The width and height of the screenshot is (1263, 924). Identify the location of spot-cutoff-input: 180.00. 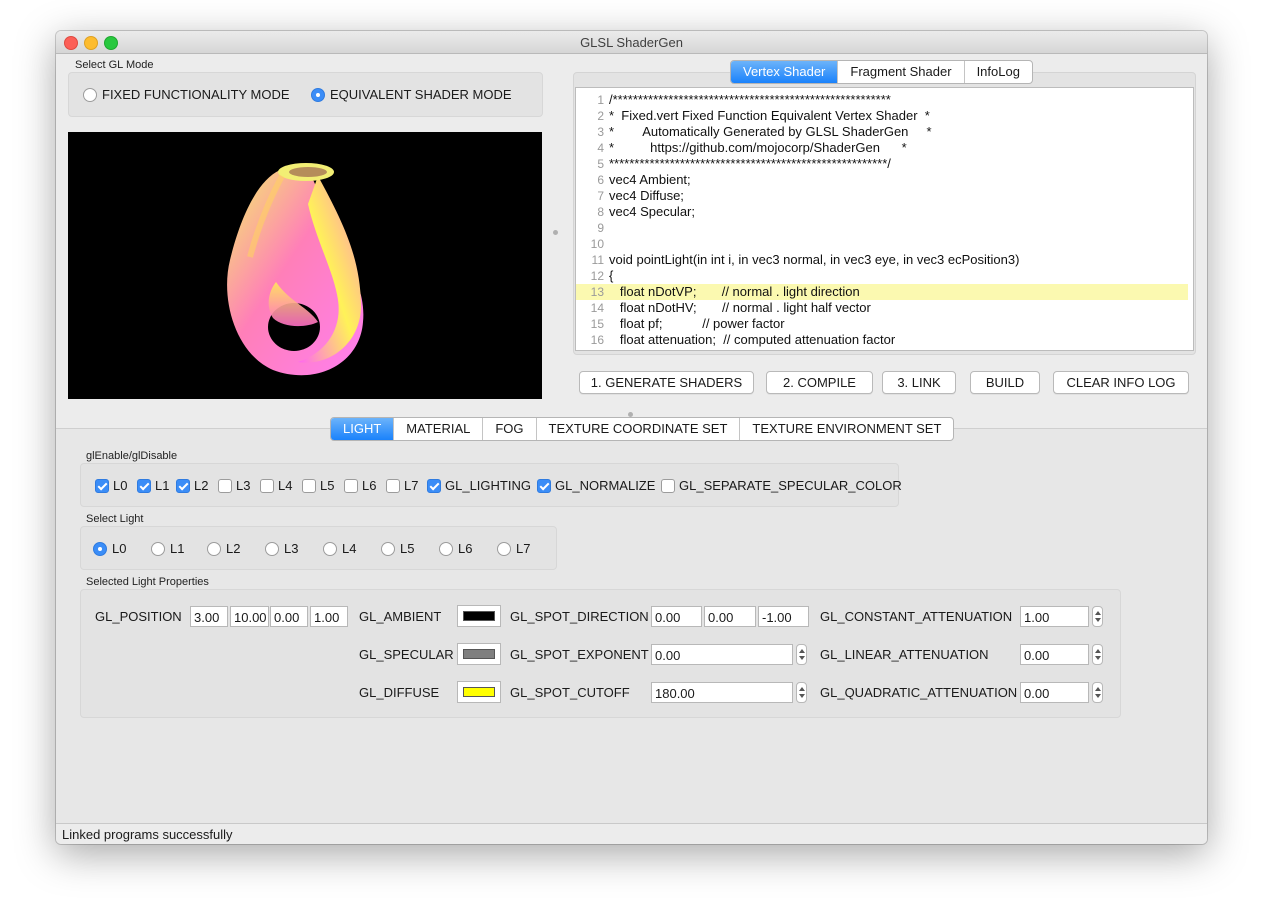
(722, 692).